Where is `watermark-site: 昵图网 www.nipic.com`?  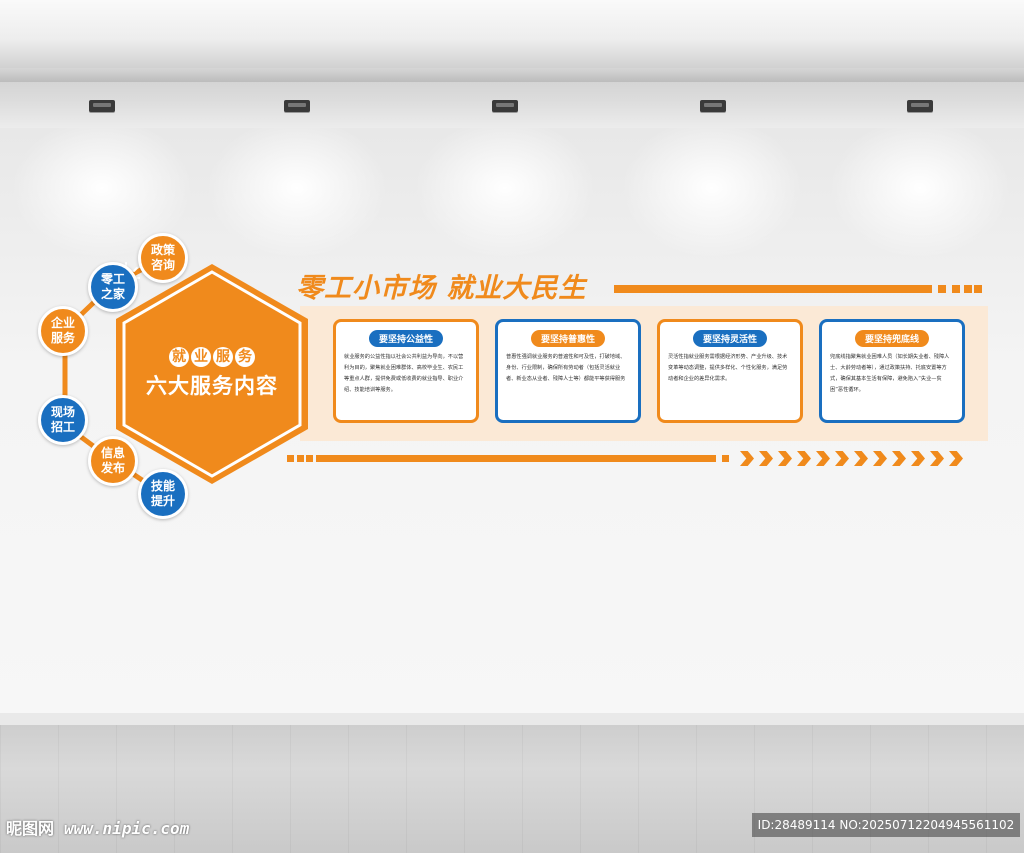 watermark-site: 昵图网 www.nipic.com is located at coordinates (98, 828).